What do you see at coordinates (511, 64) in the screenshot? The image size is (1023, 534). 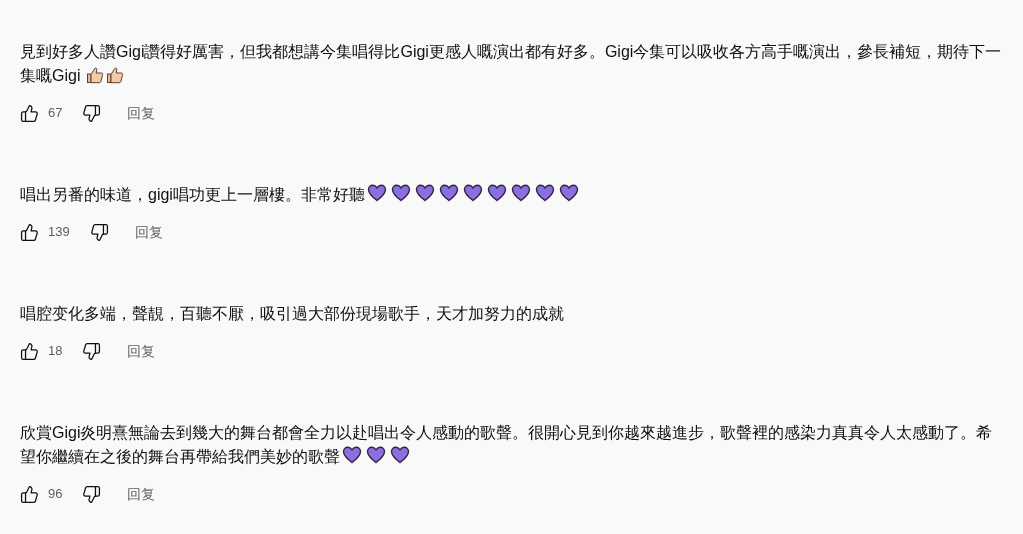 I see `comment-text: 見到好多人讚Gigi讚得好厲害，但我都想講今集唱得比Gigi更感人嘅演出都有好多。Gigi今集可以吸收各方高手嘅演出，參長補短，期待下一集嘅Gigi` at bounding box center [511, 64].